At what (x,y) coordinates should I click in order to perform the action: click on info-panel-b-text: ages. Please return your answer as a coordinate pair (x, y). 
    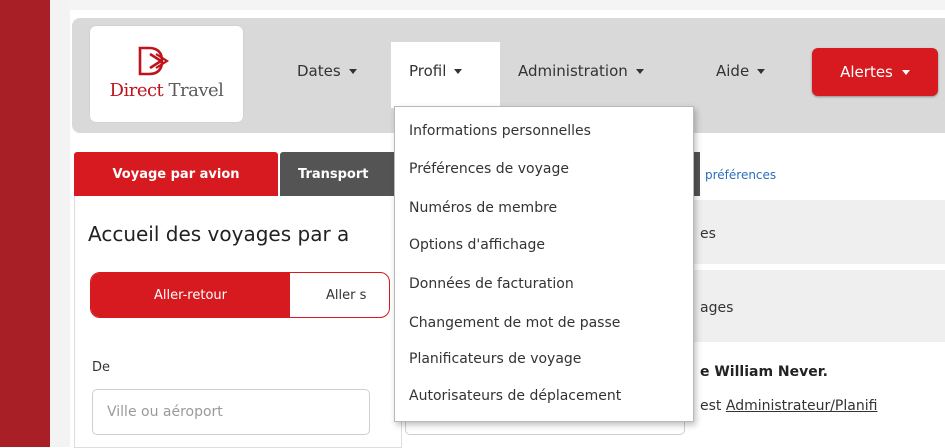
    Looking at the image, I should click on (717, 308).